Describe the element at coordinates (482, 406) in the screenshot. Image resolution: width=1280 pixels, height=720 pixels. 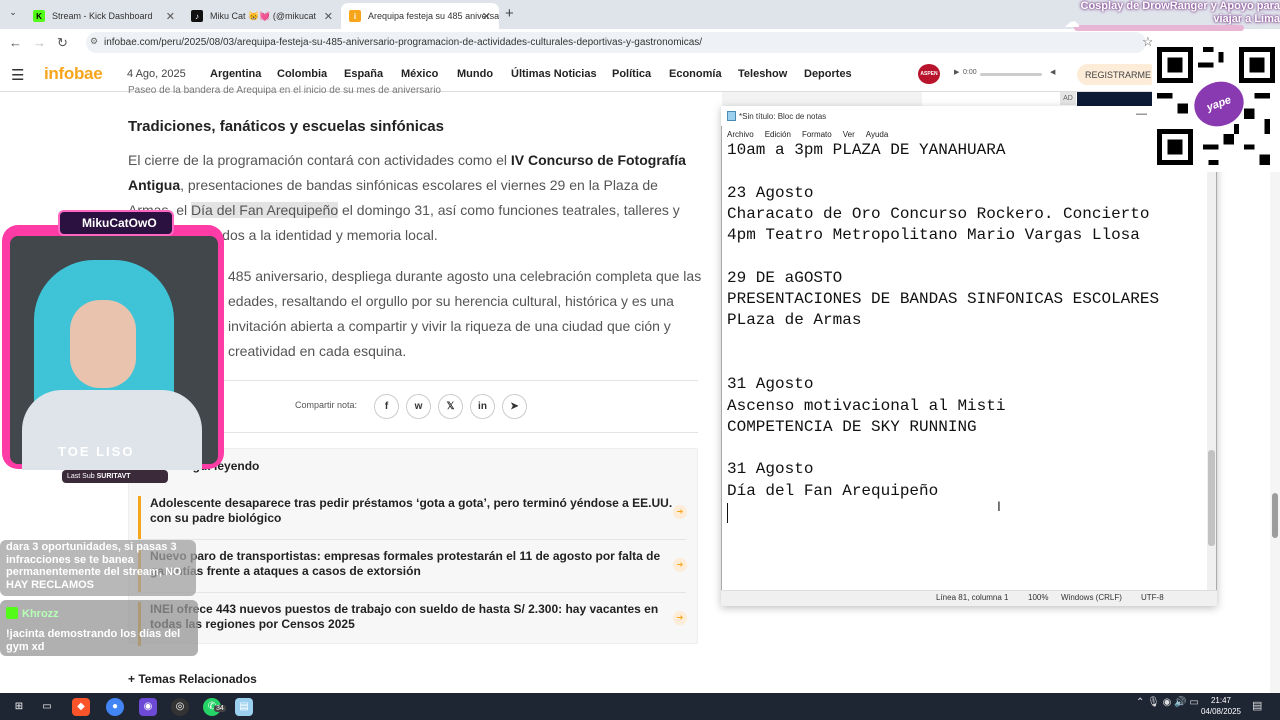
I see `share-linkedin-icon: in` at that location.